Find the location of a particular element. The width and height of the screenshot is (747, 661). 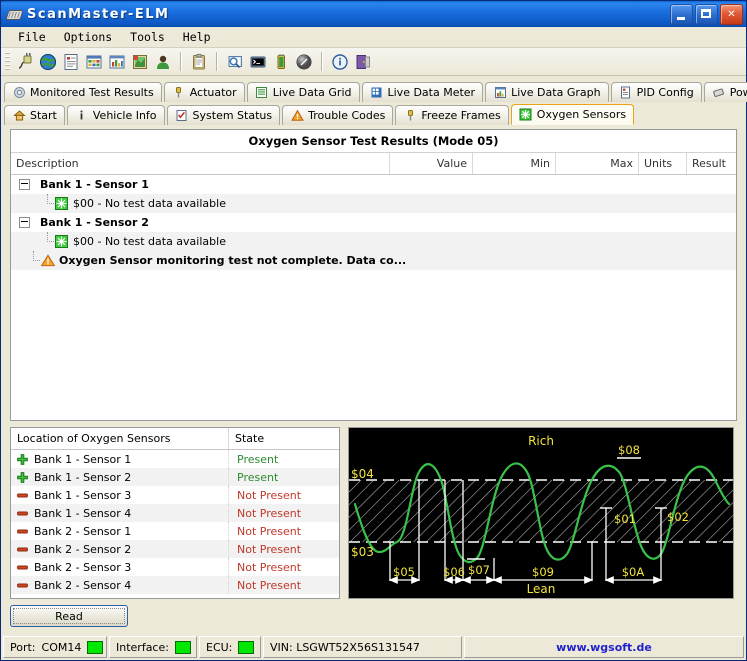

port-label: Port: is located at coordinates (23, 647).